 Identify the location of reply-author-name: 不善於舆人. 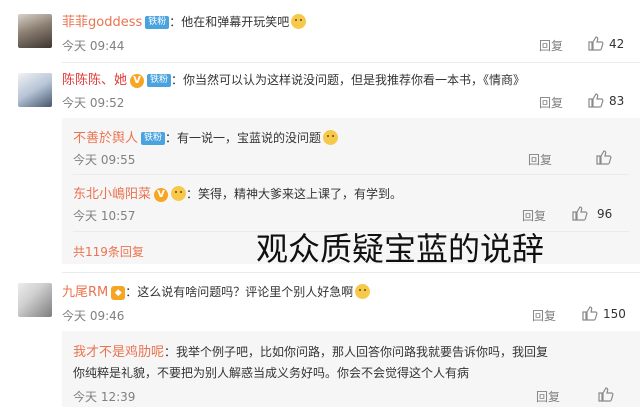
(105, 138).